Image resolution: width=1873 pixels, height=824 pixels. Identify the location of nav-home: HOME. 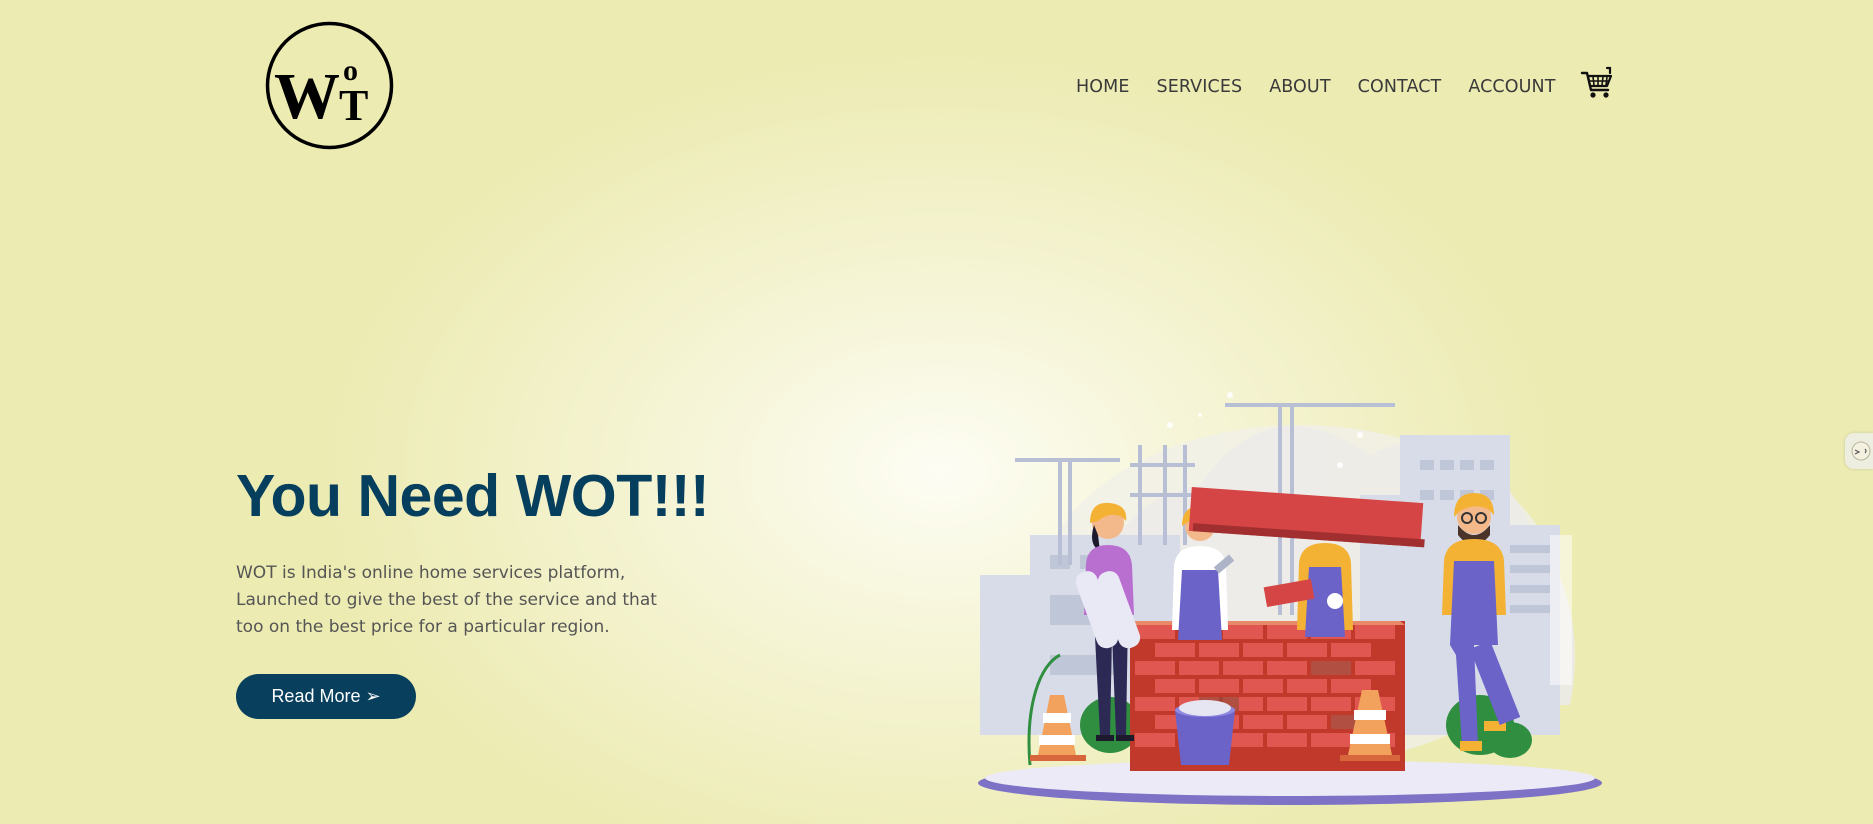
(1103, 87).